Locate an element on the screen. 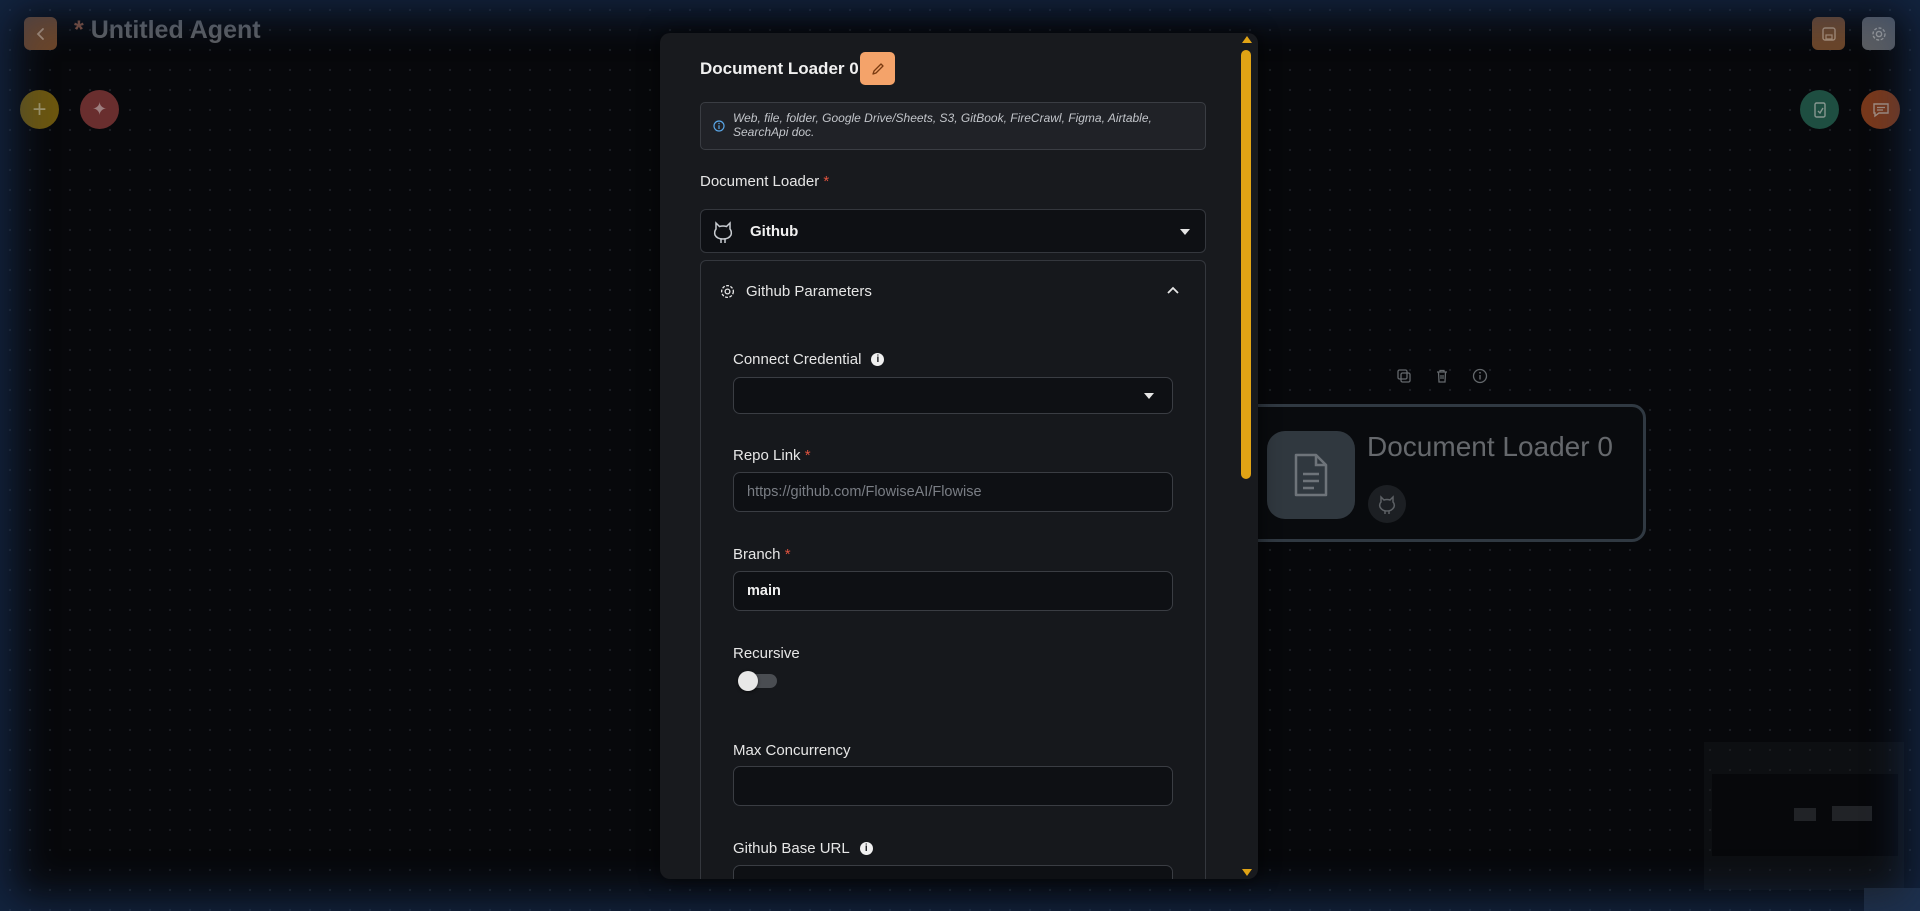 Image resolution: width=1920 pixels, height=911 pixels. select-value: Github is located at coordinates (774, 231).